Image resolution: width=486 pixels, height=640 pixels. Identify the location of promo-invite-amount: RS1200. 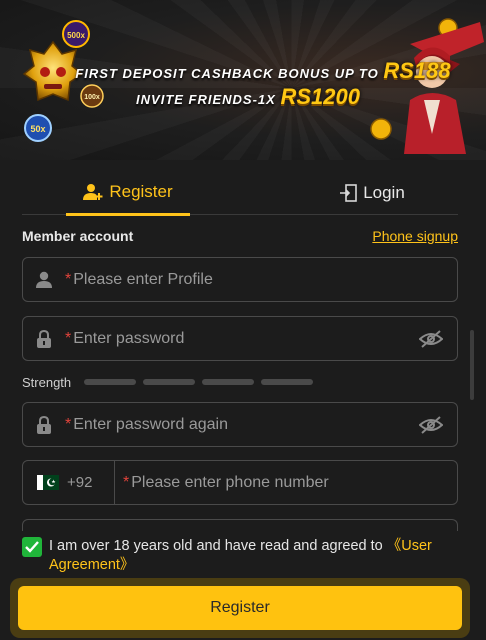
(320, 96).